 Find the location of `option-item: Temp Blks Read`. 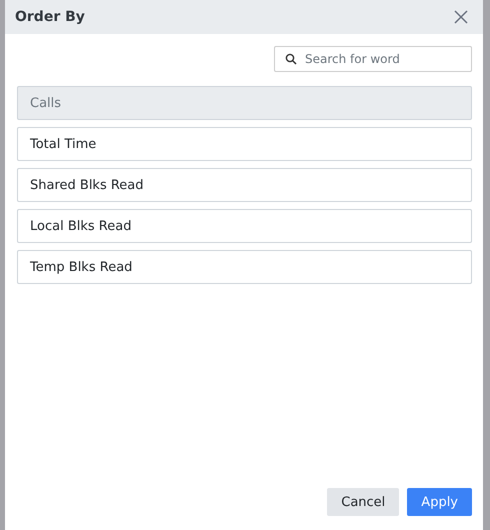

option-item: Temp Blks Read is located at coordinates (244, 267).